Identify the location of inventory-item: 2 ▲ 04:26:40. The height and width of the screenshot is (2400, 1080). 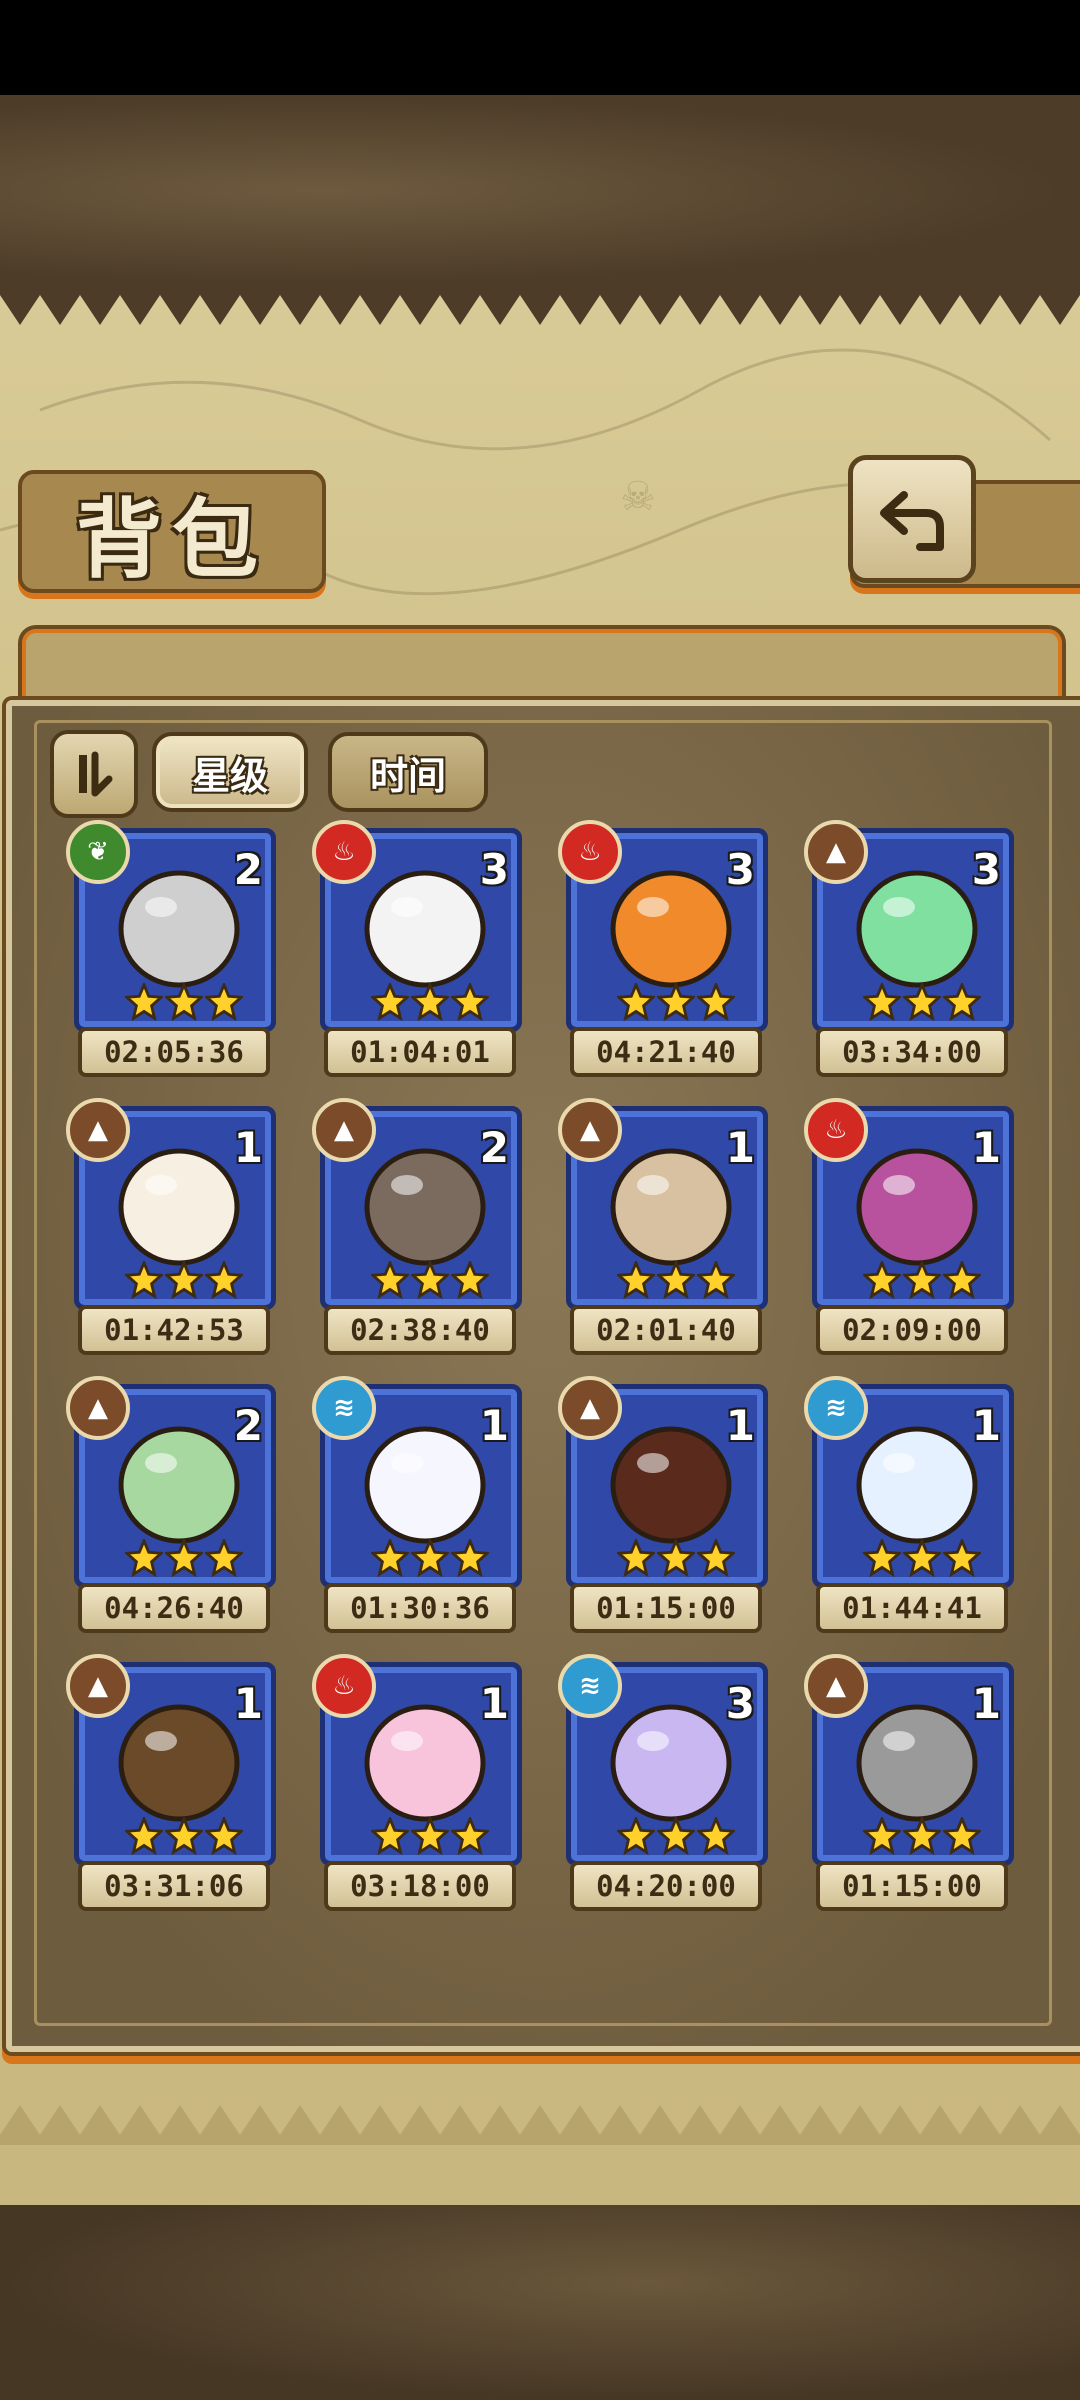
(173, 1506).